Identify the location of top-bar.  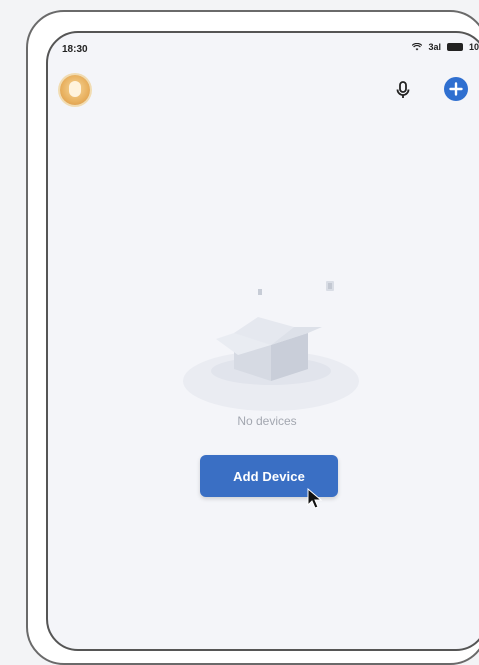
(263, 91).